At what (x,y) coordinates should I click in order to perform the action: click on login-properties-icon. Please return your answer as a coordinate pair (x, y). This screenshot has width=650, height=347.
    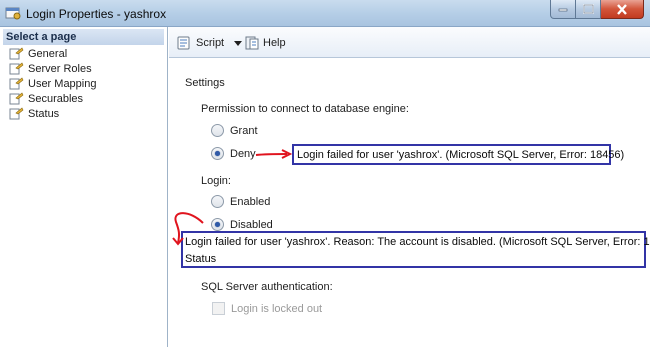
    Looking at the image, I should click on (13, 13).